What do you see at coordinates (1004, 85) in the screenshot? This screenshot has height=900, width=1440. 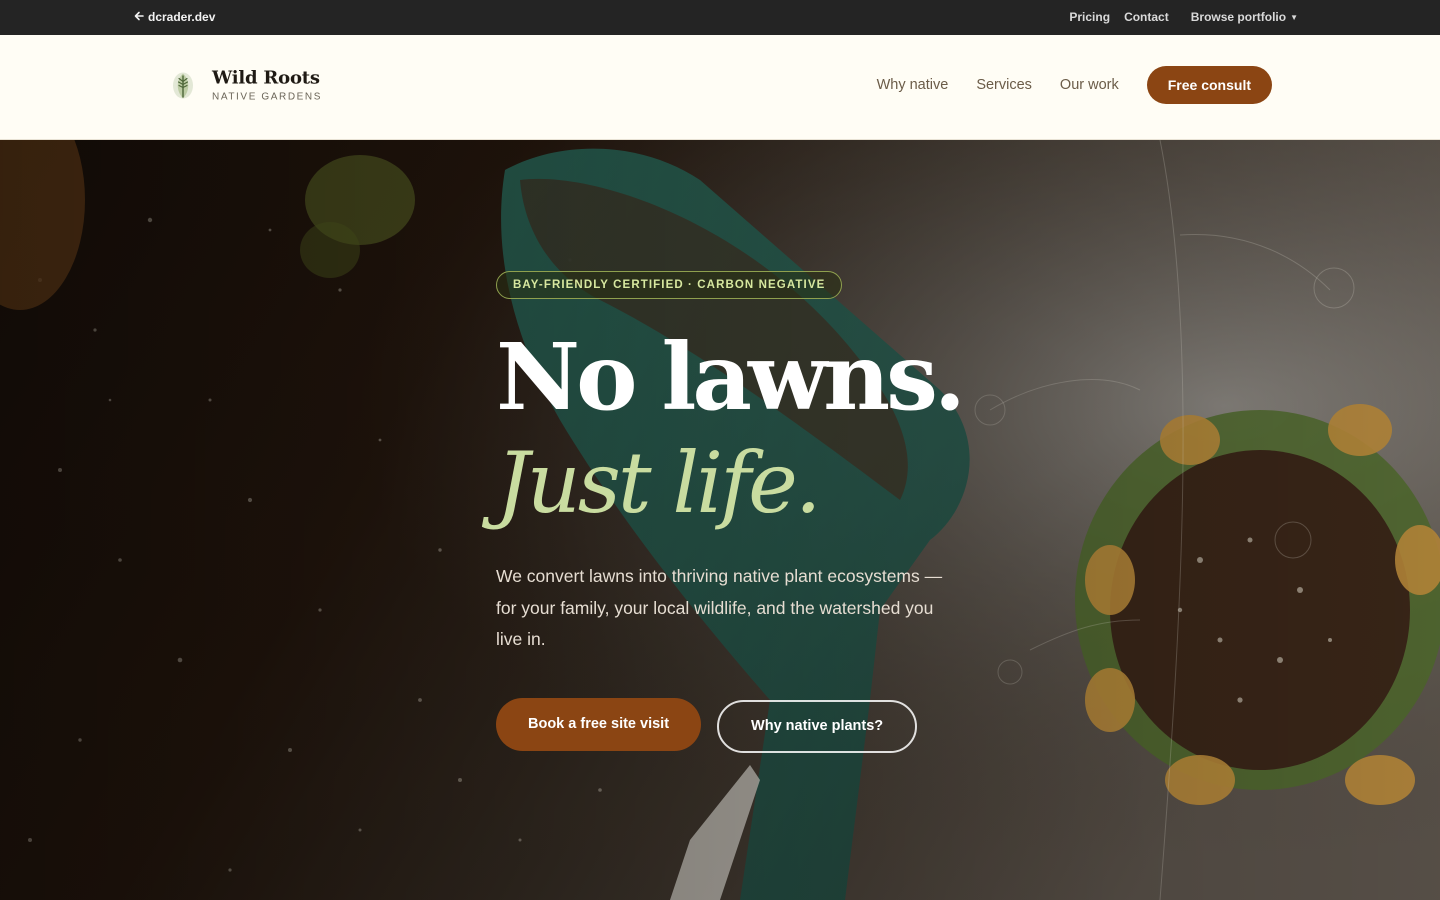 I see `nav-services: Services` at bounding box center [1004, 85].